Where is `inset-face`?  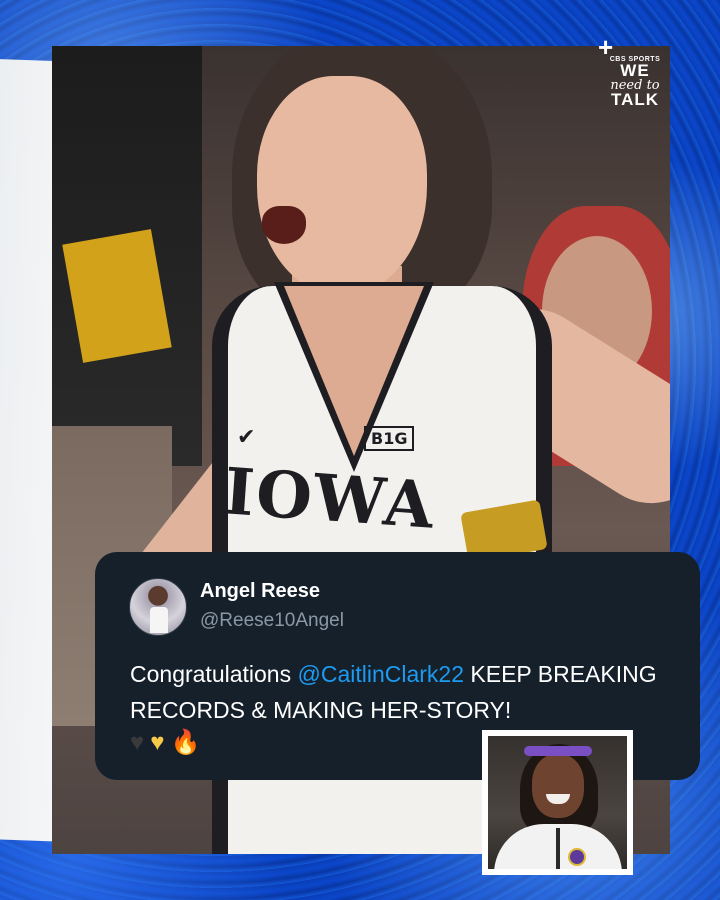
inset-face is located at coordinates (558, 786).